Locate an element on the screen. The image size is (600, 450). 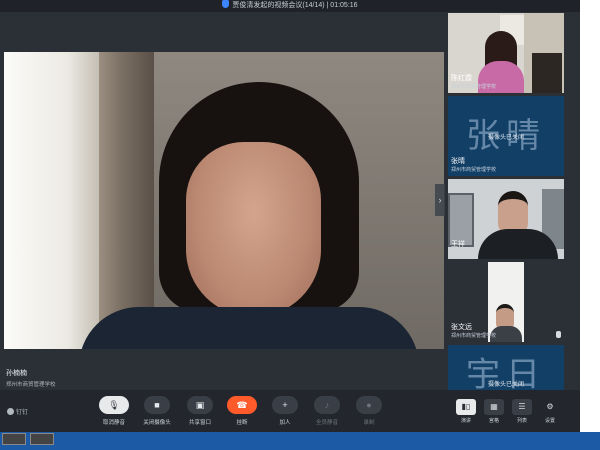
participant-name: 张文远 is located at coordinates (461, 327).